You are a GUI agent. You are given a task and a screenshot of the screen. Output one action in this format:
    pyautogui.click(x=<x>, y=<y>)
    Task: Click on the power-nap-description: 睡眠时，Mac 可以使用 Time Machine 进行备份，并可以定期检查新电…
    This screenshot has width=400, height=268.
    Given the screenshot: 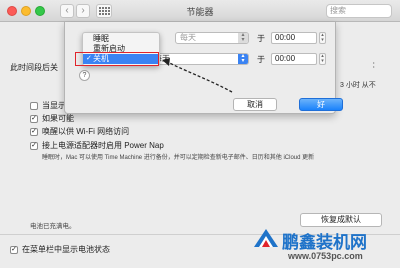 What is the action you would take?
    pyautogui.click(x=178, y=158)
    